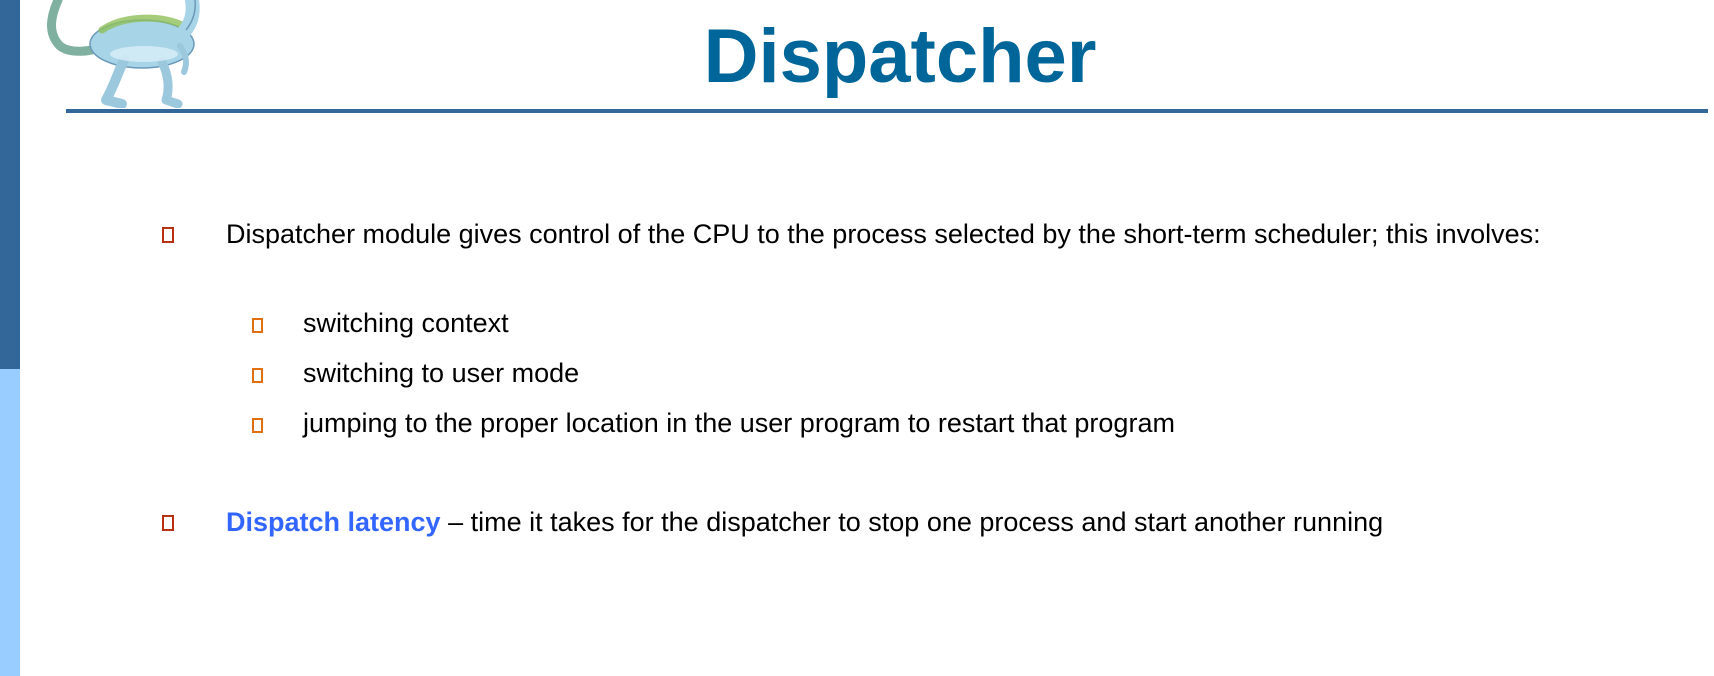 The height and width of the screenshot is (676, 1714). I want to click on left-accent-bar-dark, so click(10, 184).